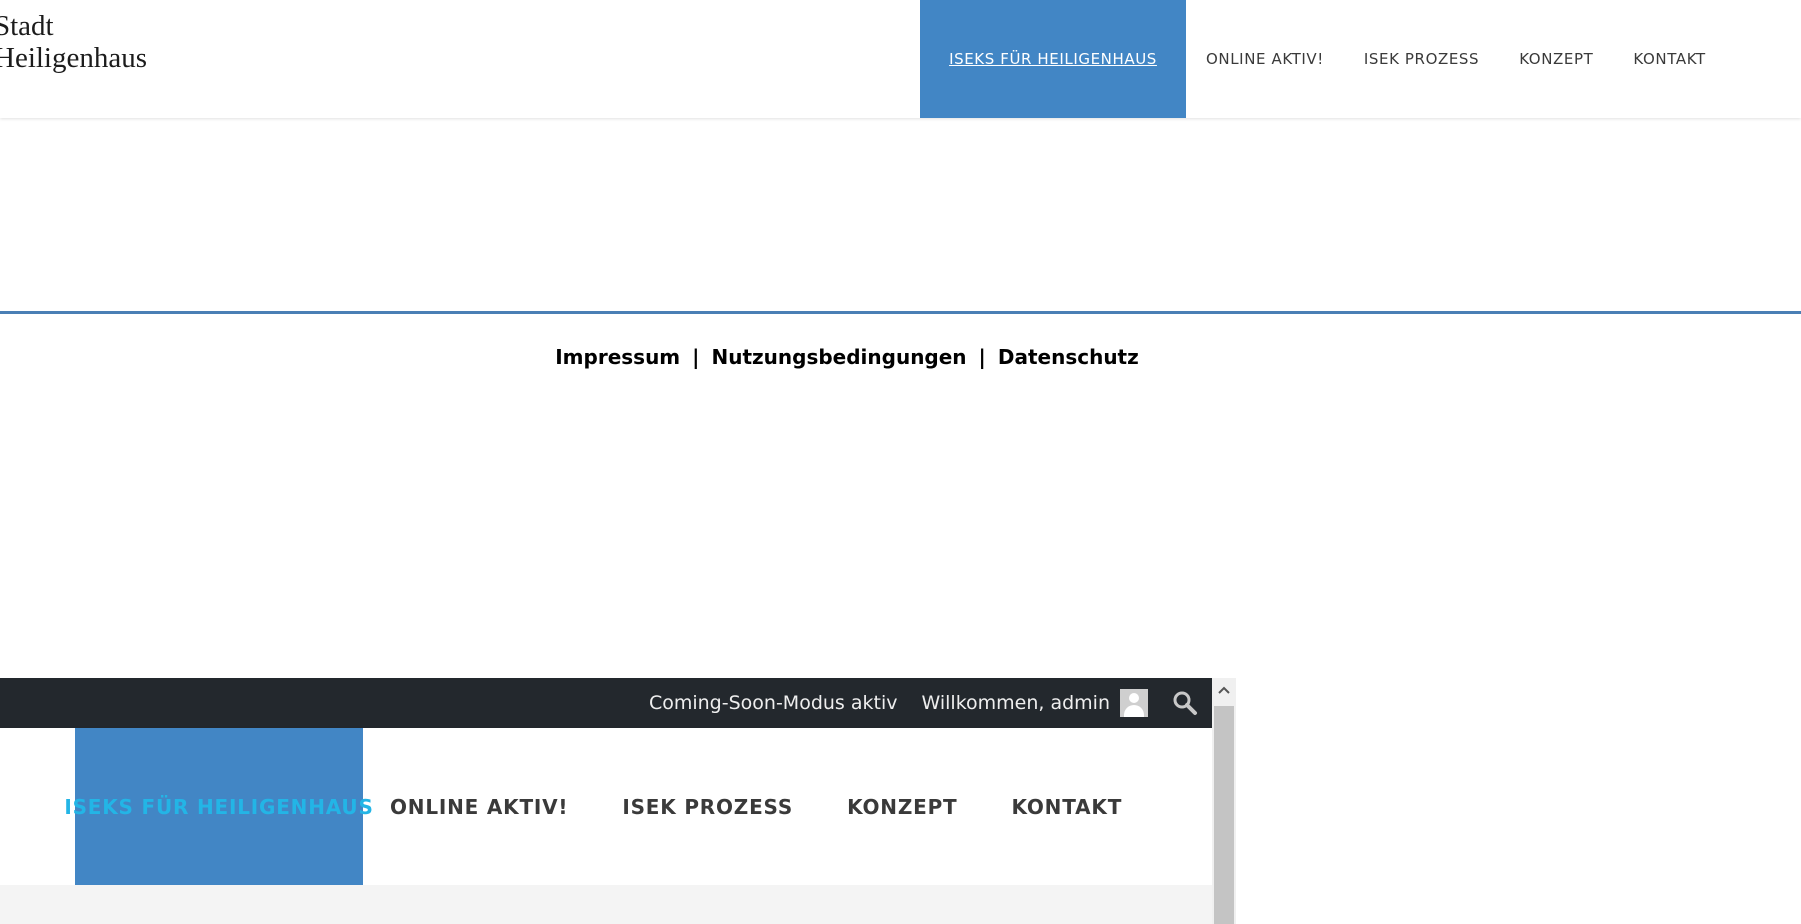 The height and width of the screenshot is (924, 1801). What do you see at coordinates (617, 357) in the screenshot?
I see `footer-link-impressum: Impressum` at bounding box center [617, 357].